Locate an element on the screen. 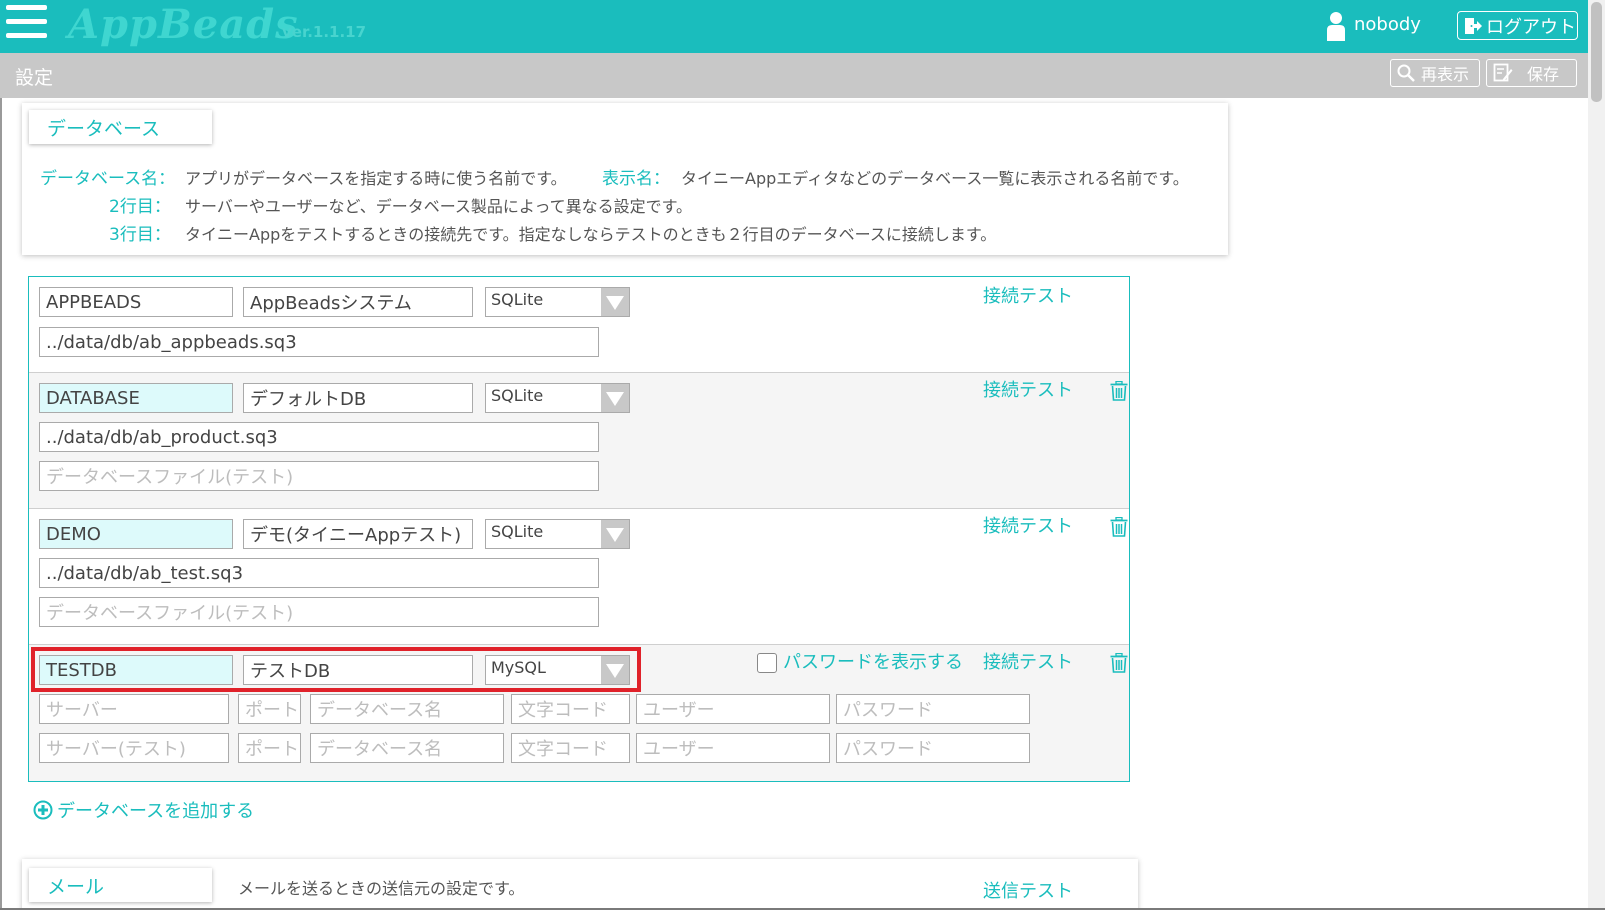 The image size is (1605, 910). add-database-label: データベースを追加する is located at coordinates (156, 811).